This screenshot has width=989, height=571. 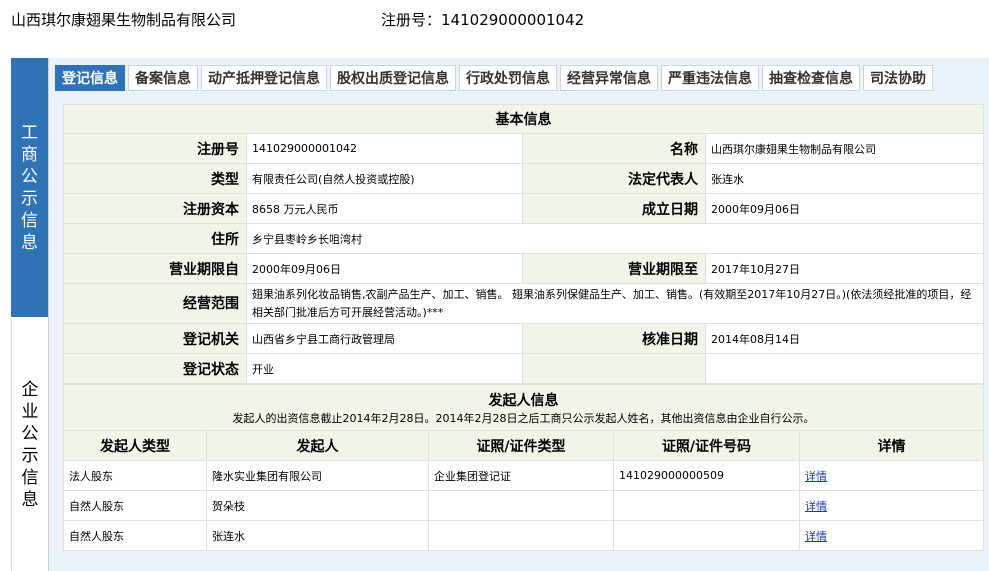 I want to click on label-type: 类型, so click(x=155, y=178).